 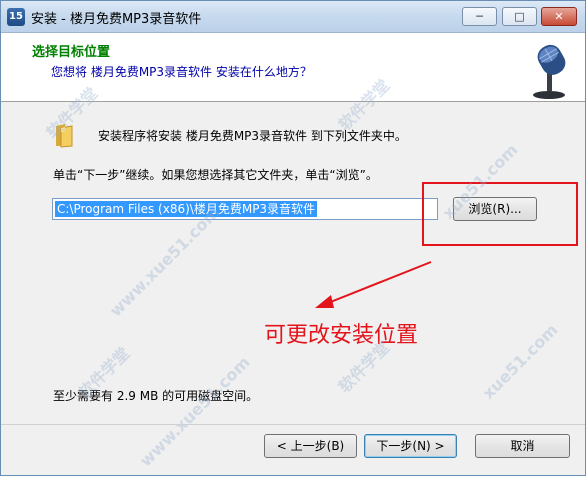 I want to click on microphone-icon, so click(x=549, y=71).